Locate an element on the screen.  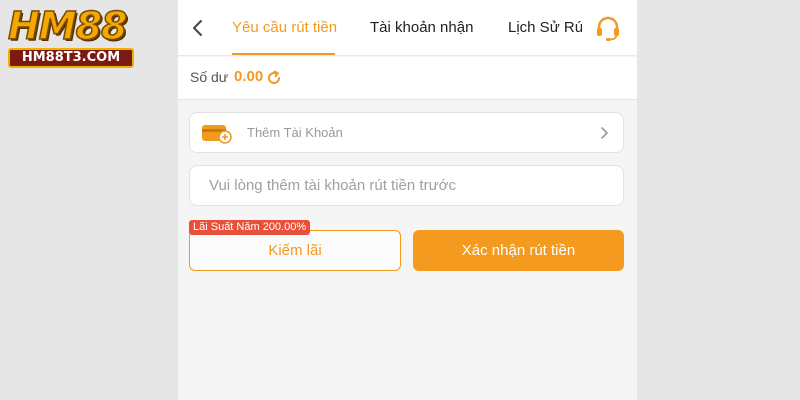
tab-withdraw-request: Yêu cầu rút tiền is located at coordinates (285, 28).